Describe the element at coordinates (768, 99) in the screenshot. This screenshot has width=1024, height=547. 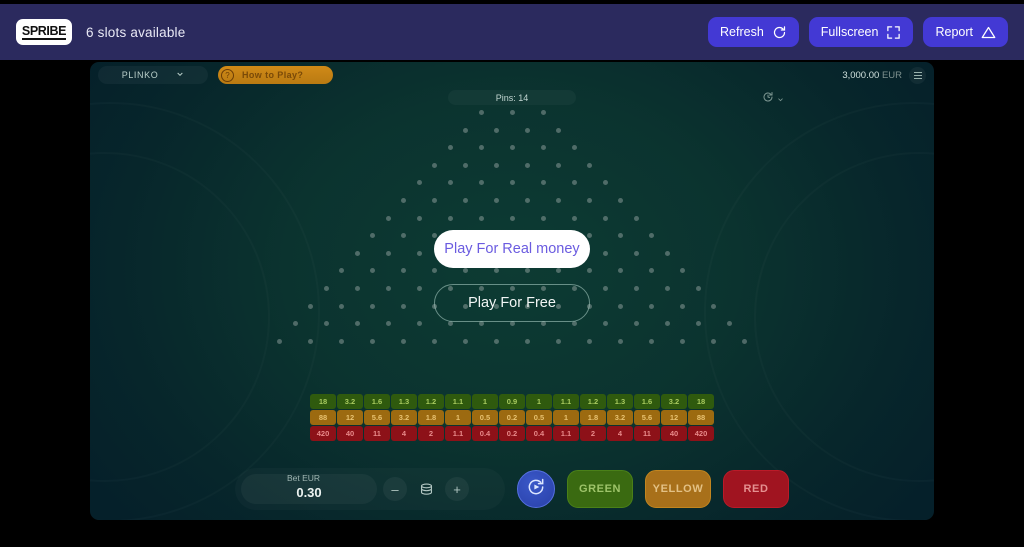
I see `history-icon` at that location.